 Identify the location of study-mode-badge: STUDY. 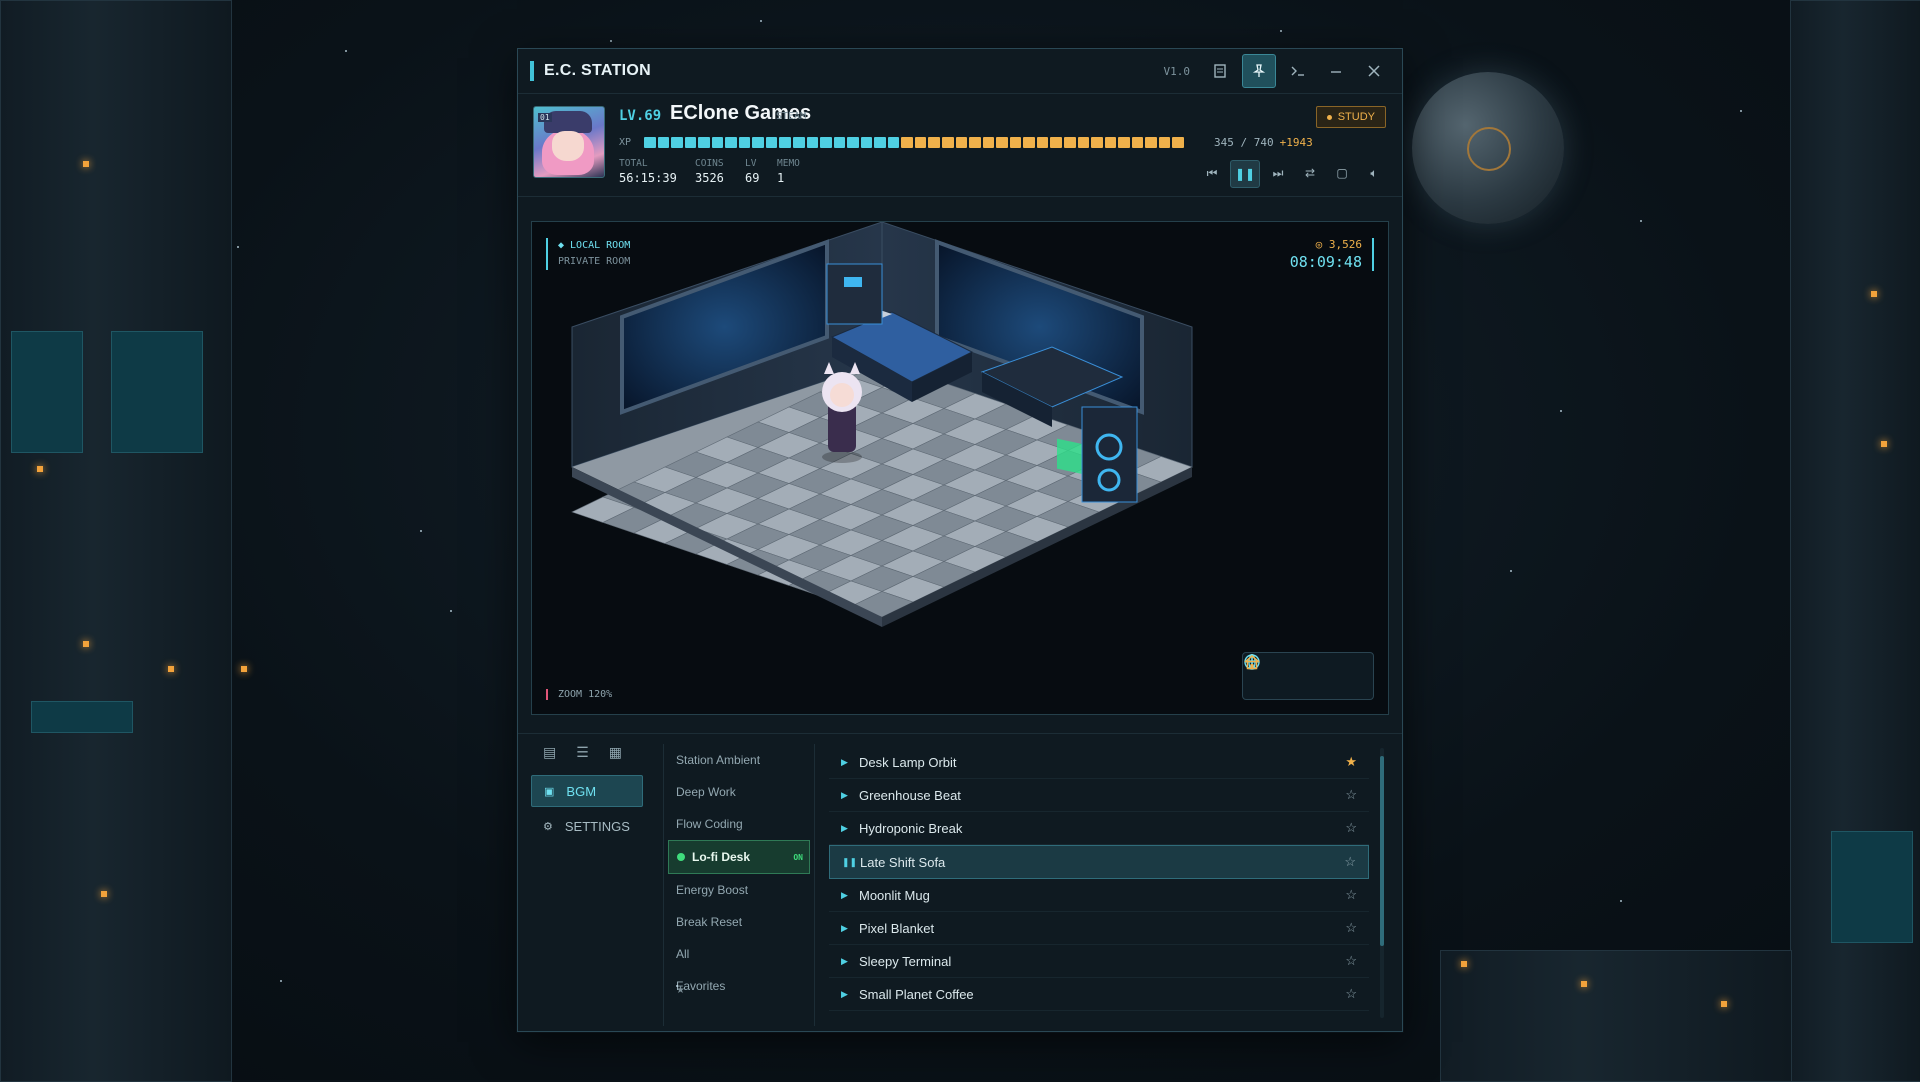
(1350, 117).